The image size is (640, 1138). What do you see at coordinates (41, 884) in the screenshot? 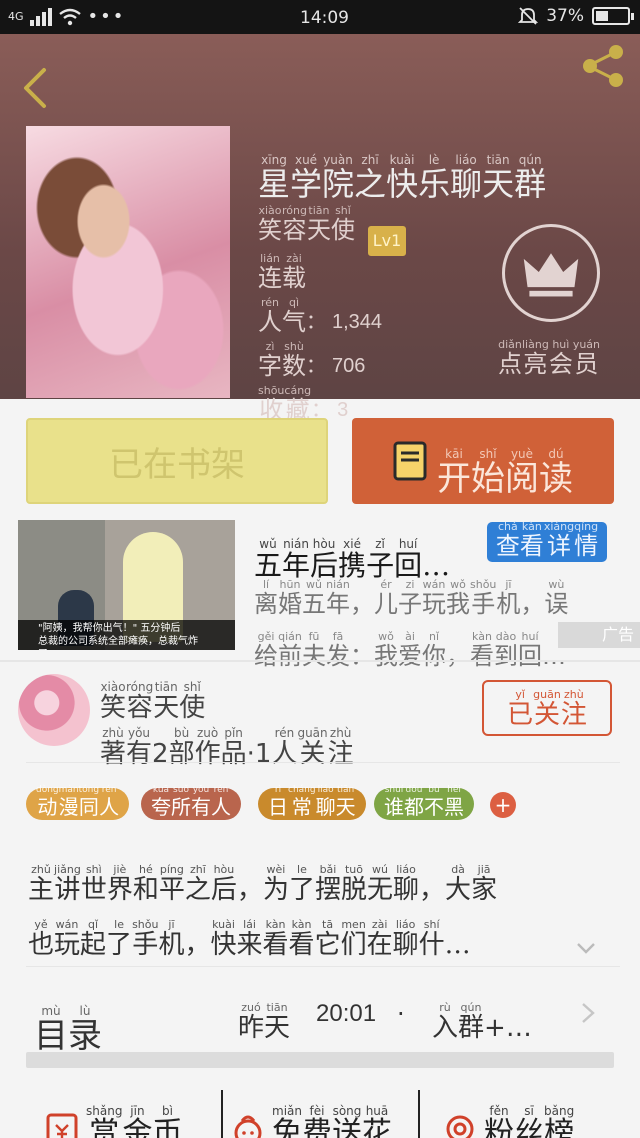
I see `ruby-char: zhǔ 主` at bounding box center [41, 884].